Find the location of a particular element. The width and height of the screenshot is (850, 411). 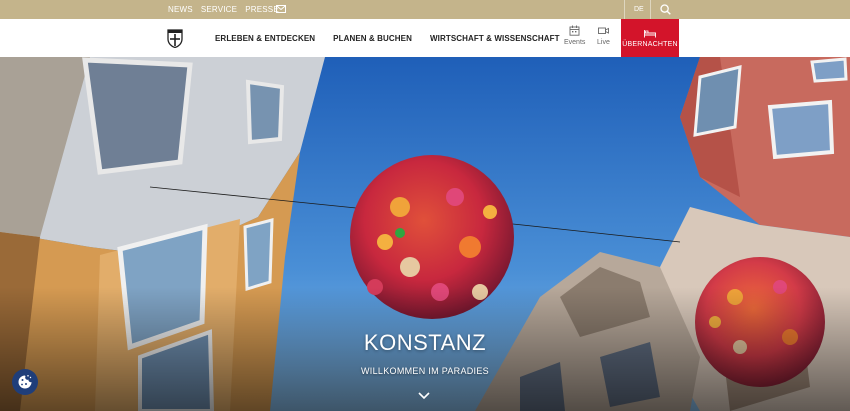

calendar-icon is located at coordinates (574, 30).